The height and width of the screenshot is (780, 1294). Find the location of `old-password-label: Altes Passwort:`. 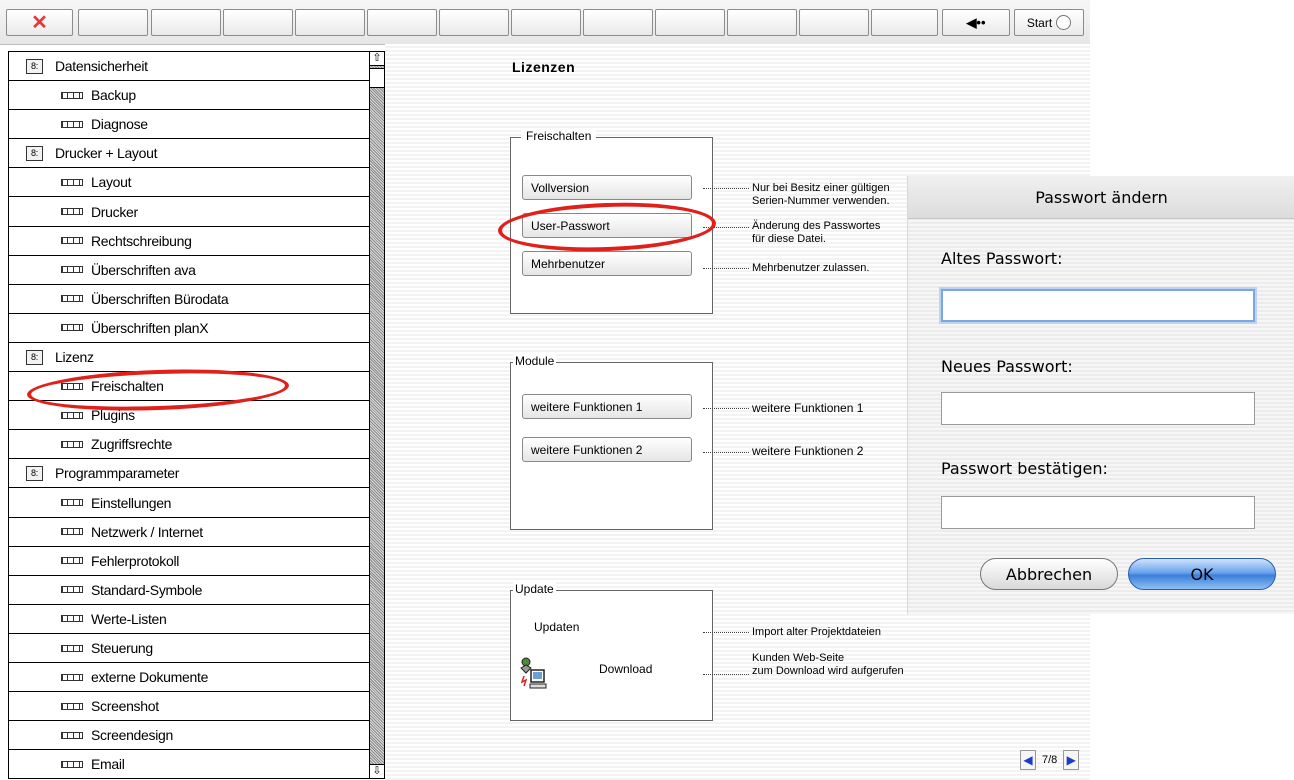

old-password-label: Altes Passwort: is located at coordinates (1002, 258).